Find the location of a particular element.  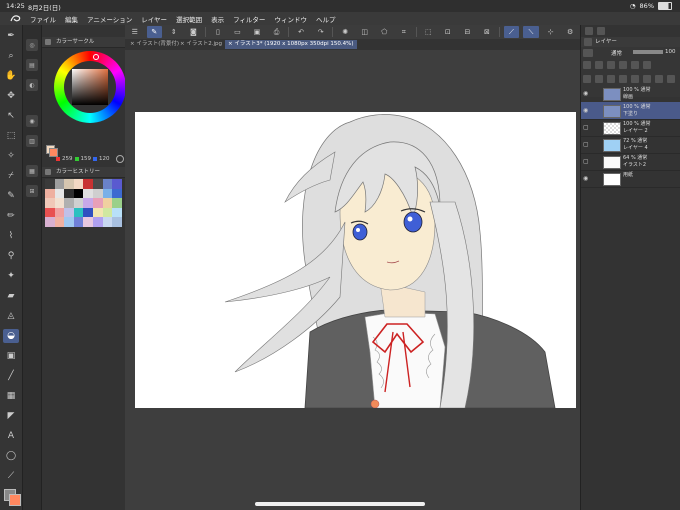

undo-icon: ↶ is located at coordinates (301, 32).